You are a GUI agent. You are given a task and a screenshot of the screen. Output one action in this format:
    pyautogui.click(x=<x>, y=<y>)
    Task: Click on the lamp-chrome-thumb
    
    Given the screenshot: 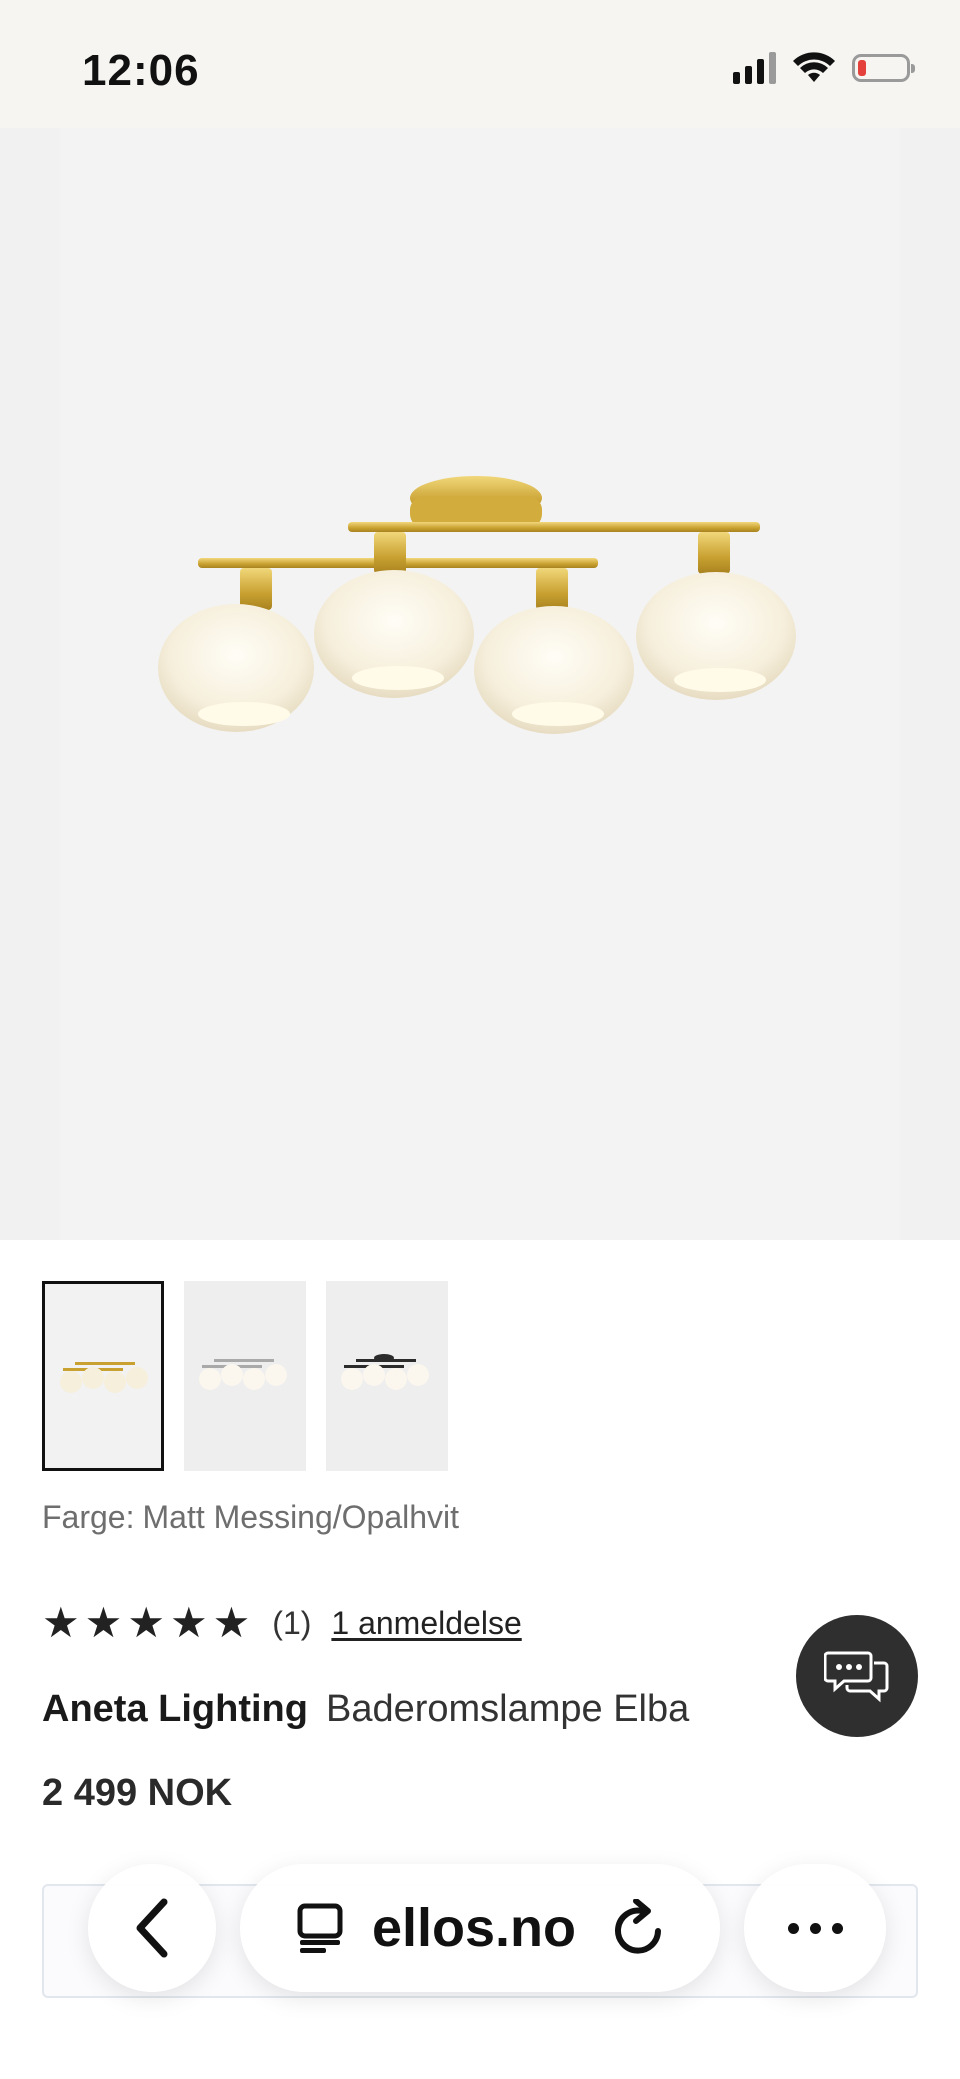 What is the action you would take?
    pyautogui.click(x=243, y=1374)
    